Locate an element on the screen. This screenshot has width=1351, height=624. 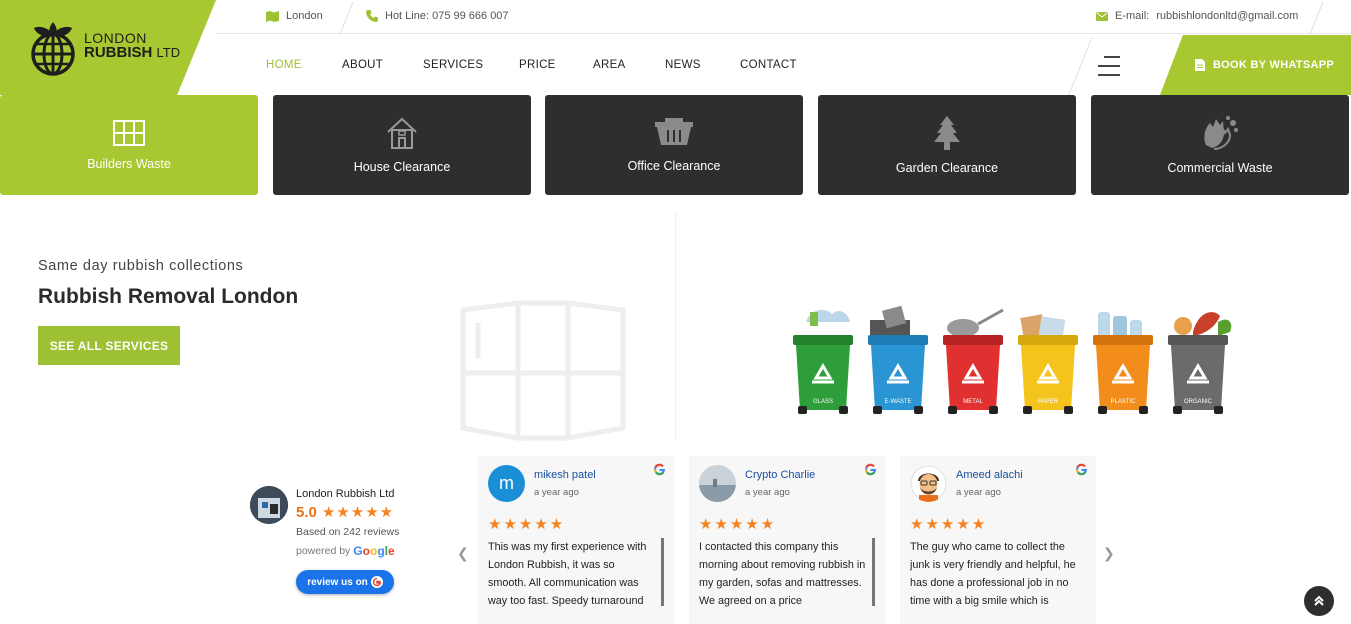
email-text: rubbishlondonltd@gmail.com is located at coordinates (1227, 16).